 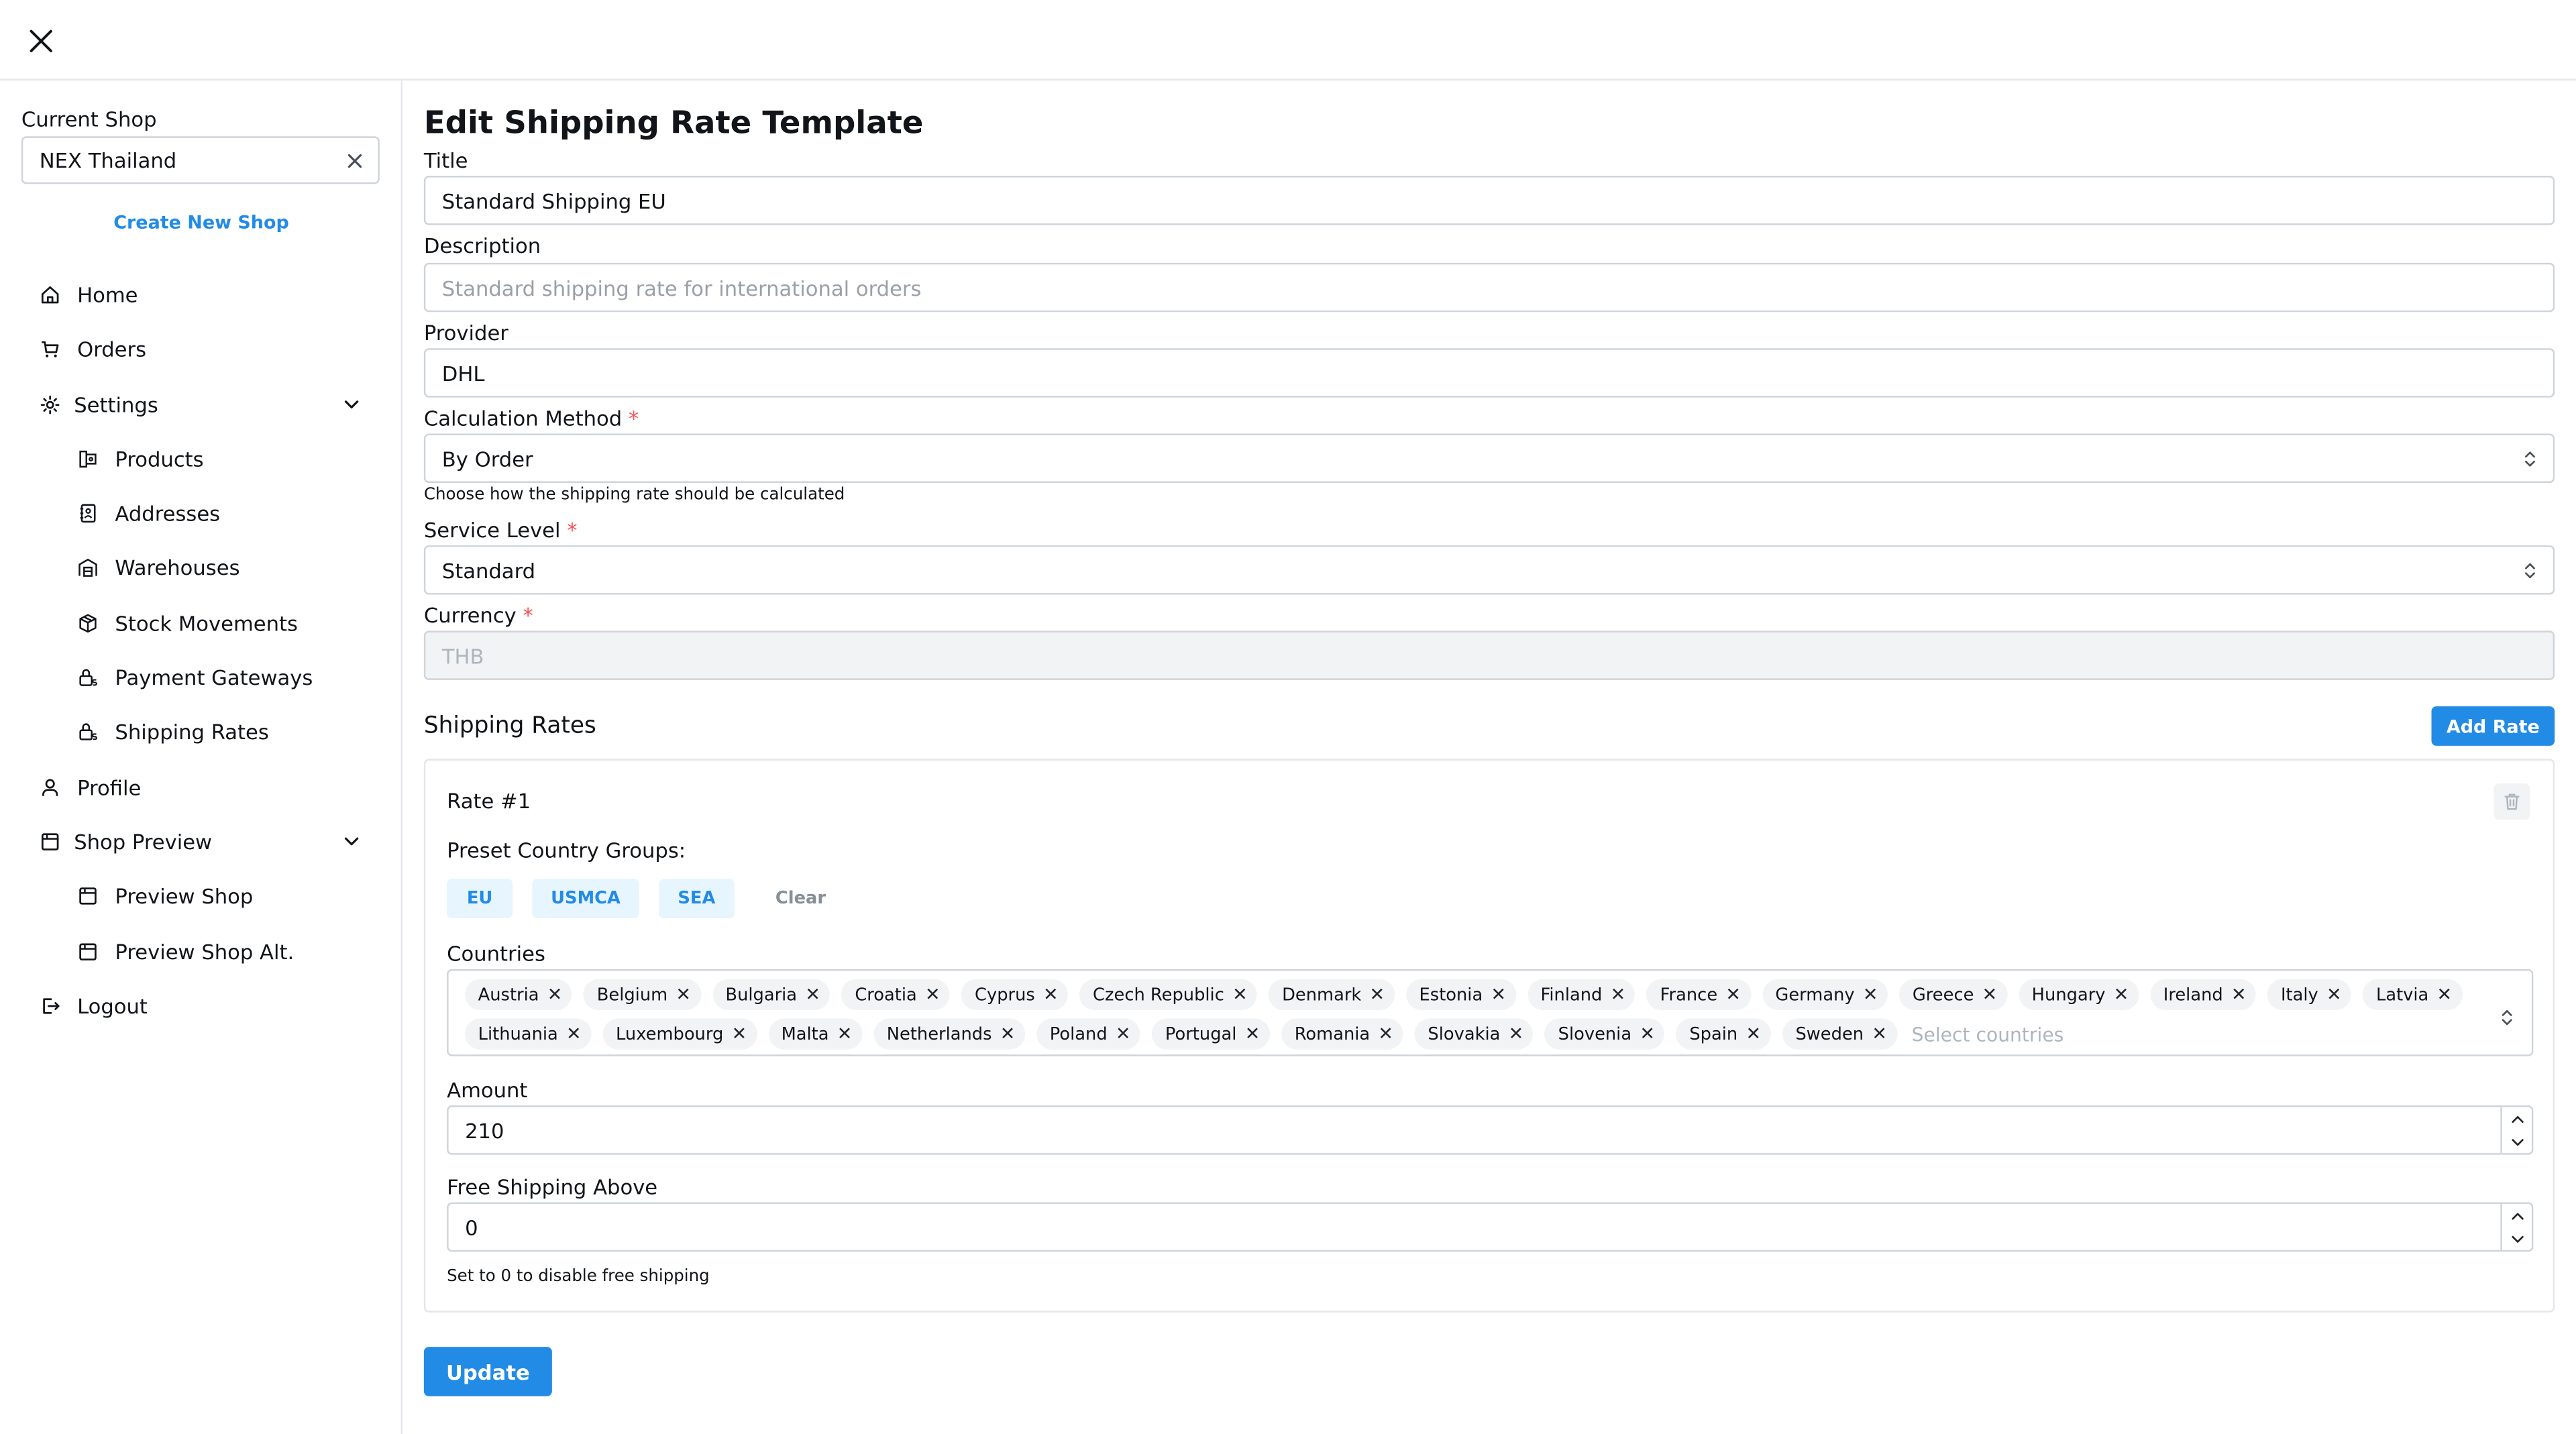 What do you see at coordinates (673, 123) in the screenshot?
I see `page-title: Edit Shipping Rate Template` at bounding box center [673, 123].